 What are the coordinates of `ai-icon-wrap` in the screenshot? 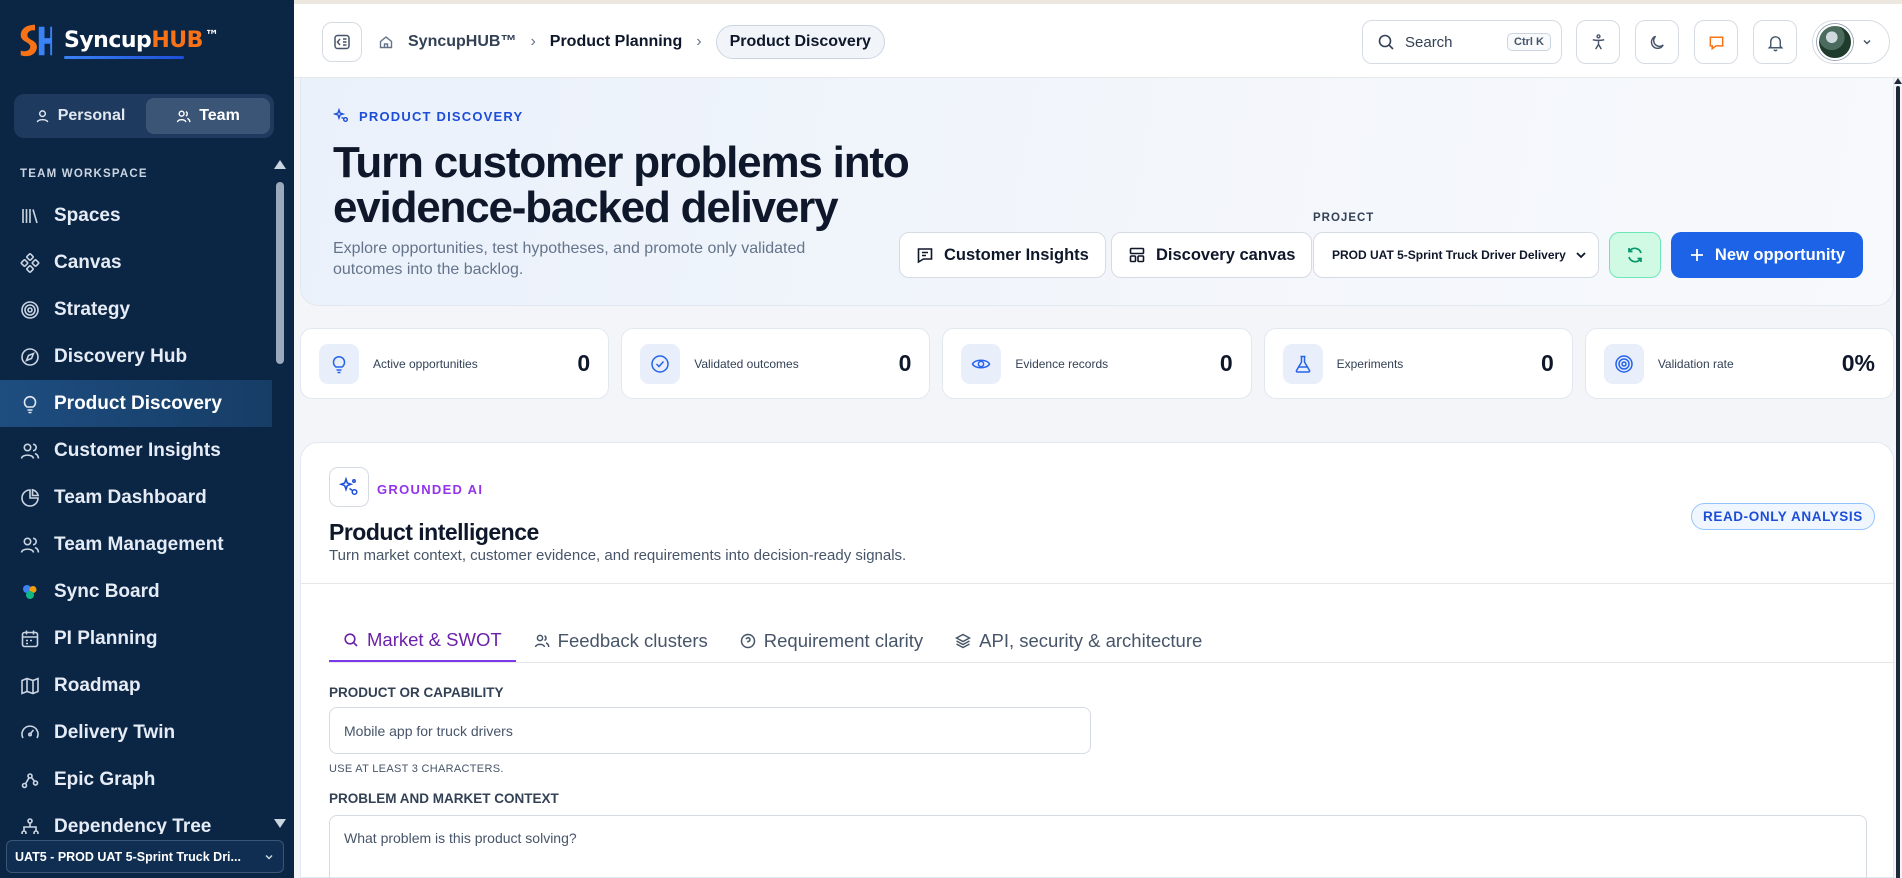 It's located at (349, 487).